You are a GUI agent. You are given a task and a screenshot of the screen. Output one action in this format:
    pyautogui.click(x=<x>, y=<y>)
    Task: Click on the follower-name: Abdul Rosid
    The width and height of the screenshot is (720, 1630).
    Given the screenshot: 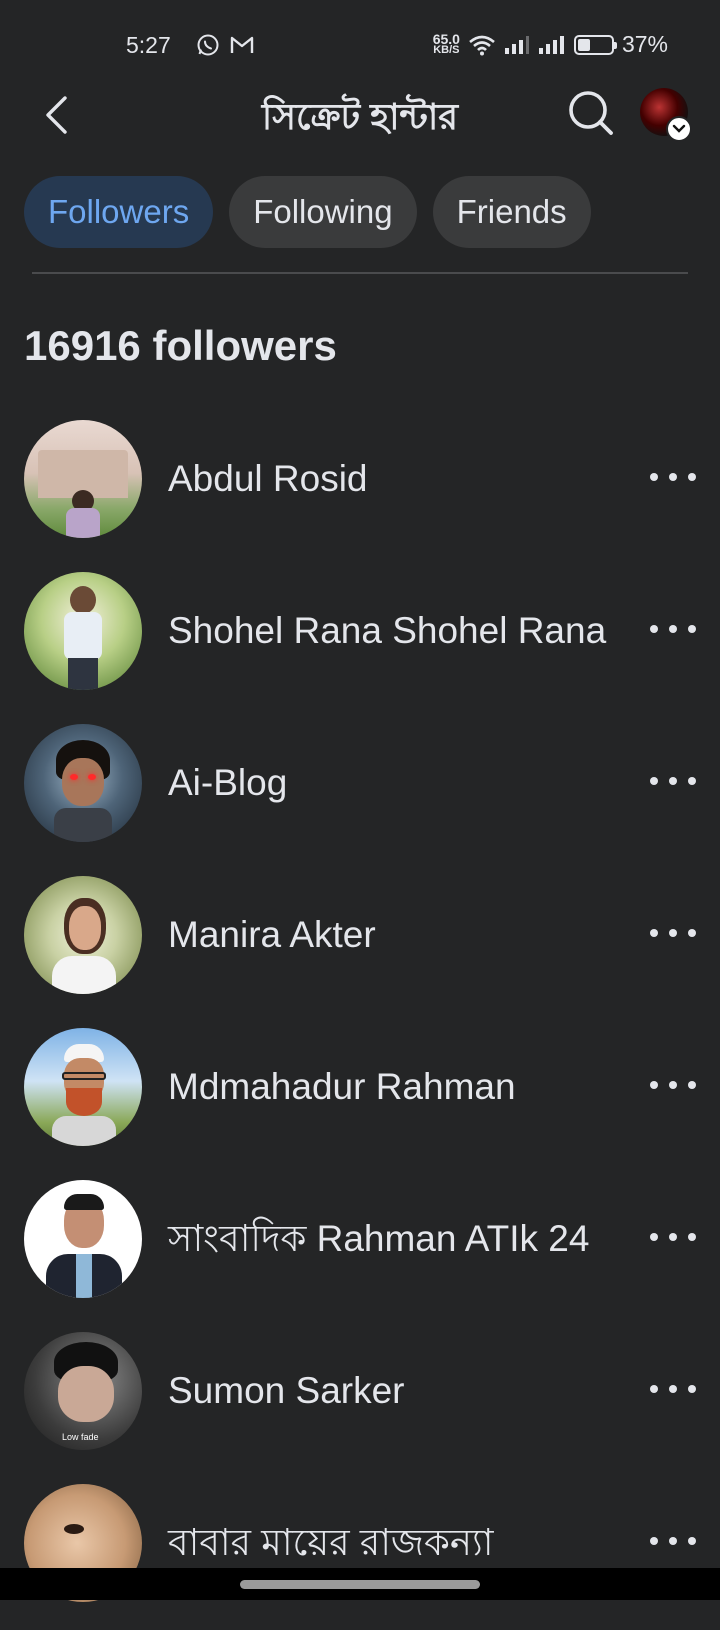 What is the action you would take?
    pyautogui.click(x=399, y=479)
    